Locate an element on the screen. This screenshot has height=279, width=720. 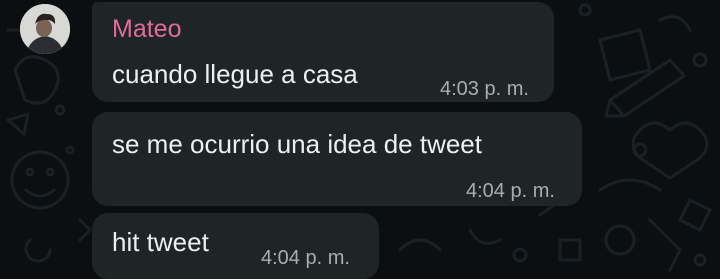
person-avatar-icon is located at coordinates (45, 29).